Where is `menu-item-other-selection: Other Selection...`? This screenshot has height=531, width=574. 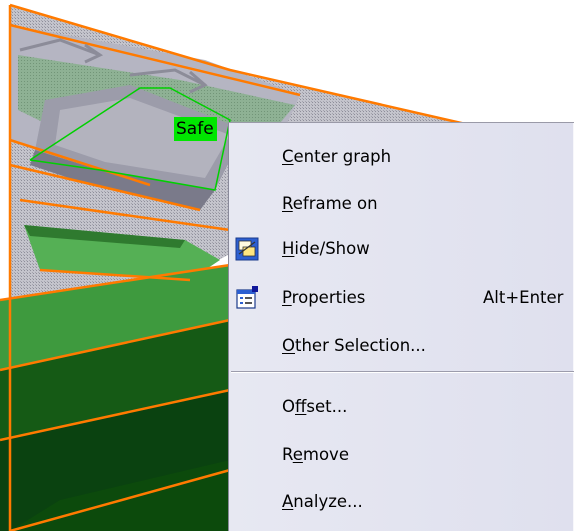 menu-item-other-selection: Other Selection... is located at coordinates (401, 345).